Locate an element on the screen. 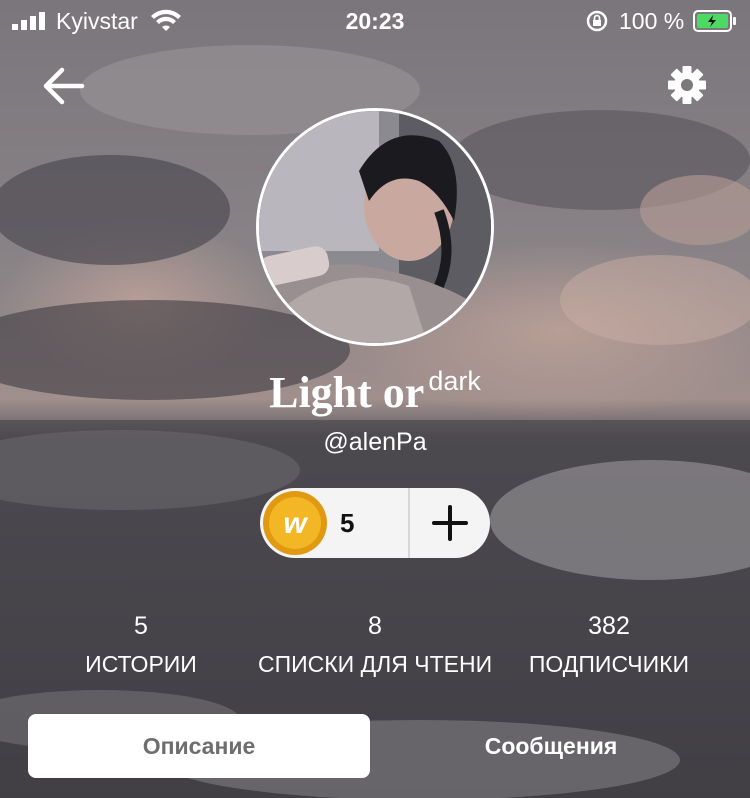 The width and height of the screenshot is (750, 798). battery-percent: 100 % is located at coordinates (652, 21).